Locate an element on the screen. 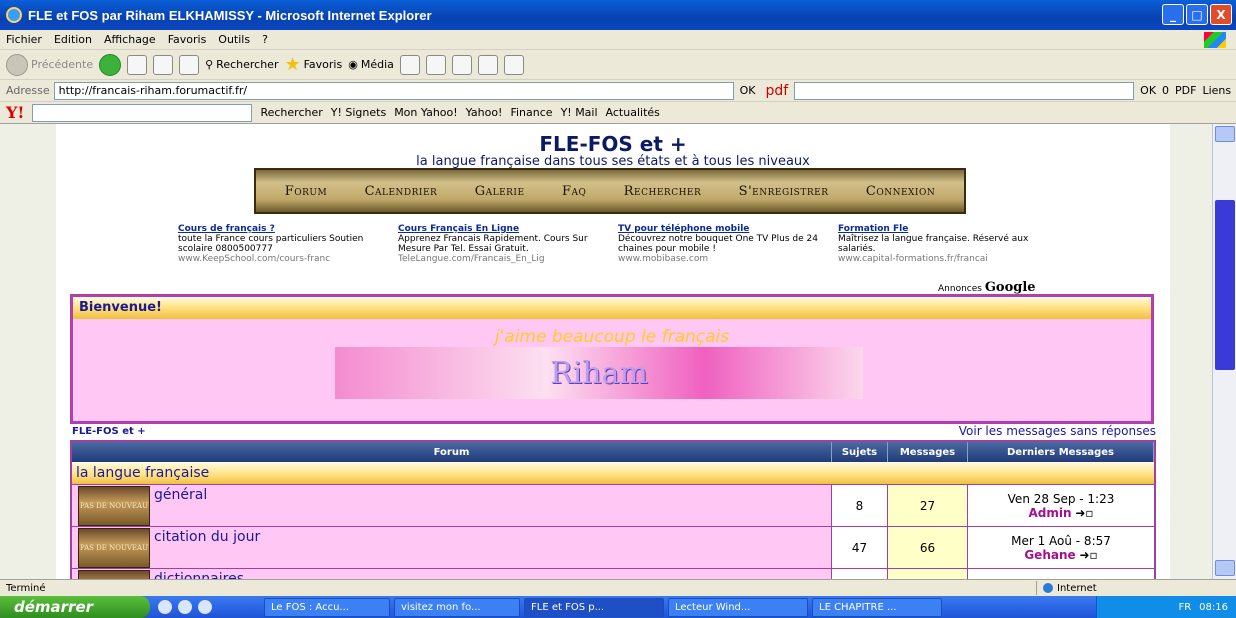  menu-edition: Edition is located at coordinates (73, 39).